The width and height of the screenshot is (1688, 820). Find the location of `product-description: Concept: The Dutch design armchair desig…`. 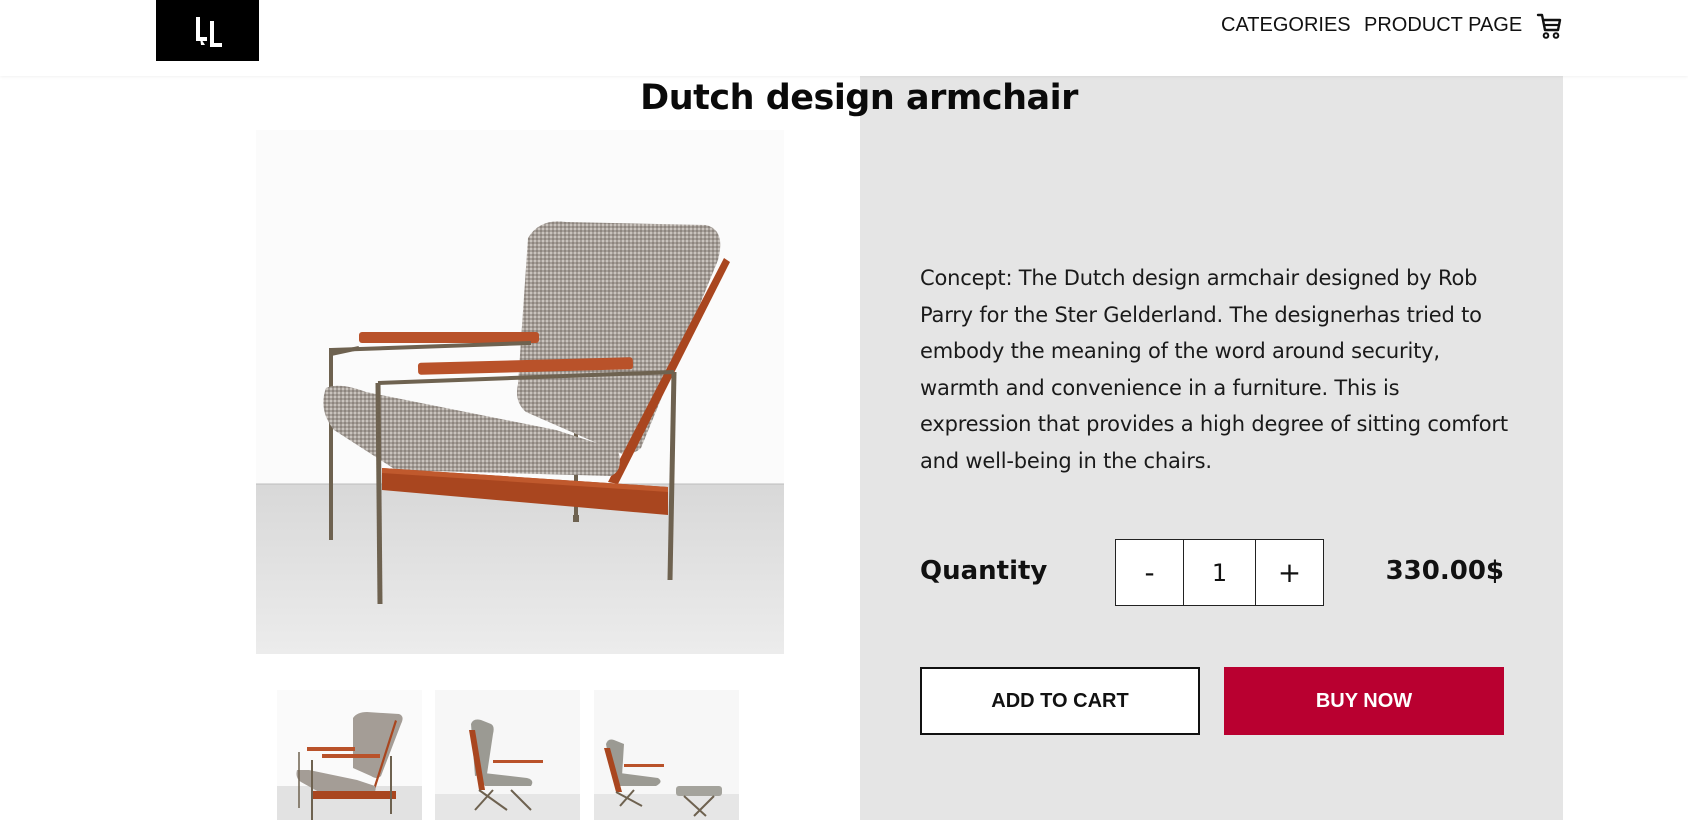

product-description: Concept: The Dutch design armchair desig… is located at coordinates (1214, 369).